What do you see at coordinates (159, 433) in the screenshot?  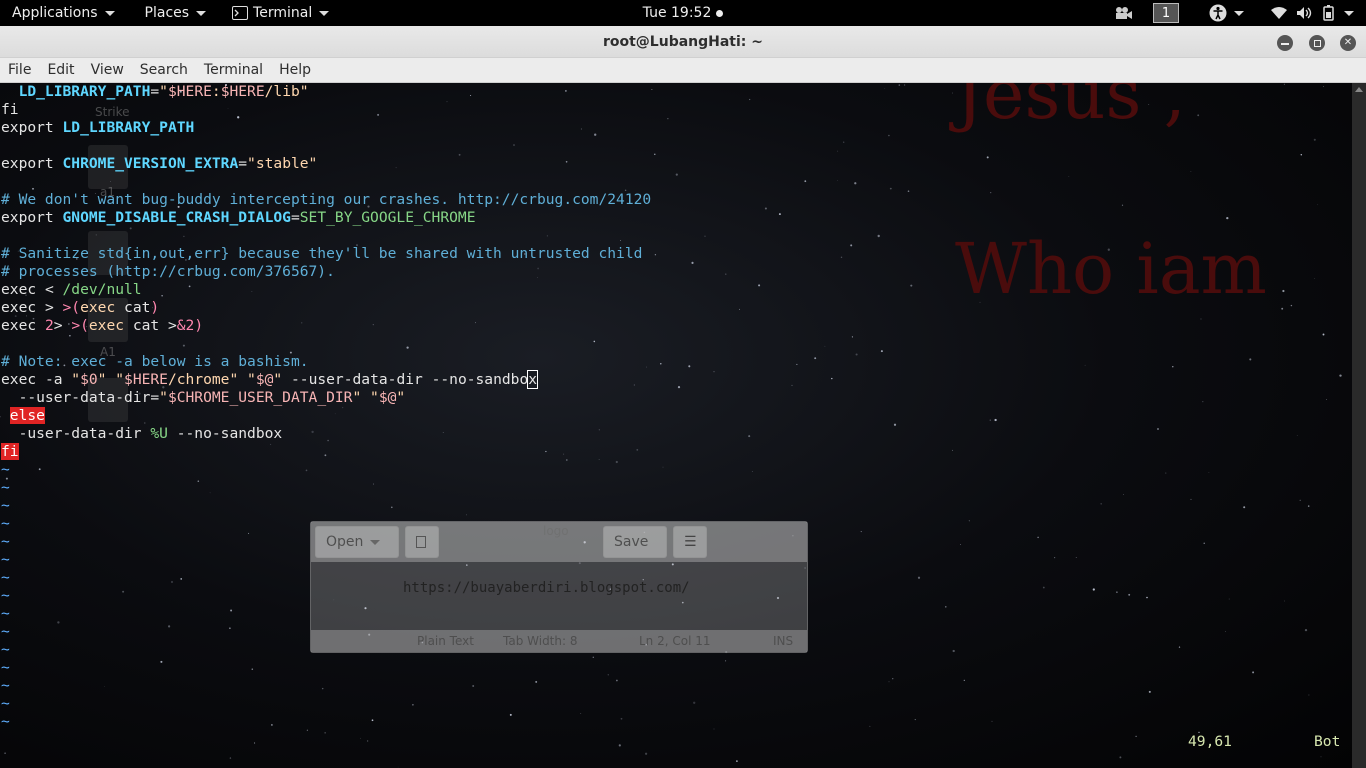 I see `code-token: %U` at bounding box center [159, 433].